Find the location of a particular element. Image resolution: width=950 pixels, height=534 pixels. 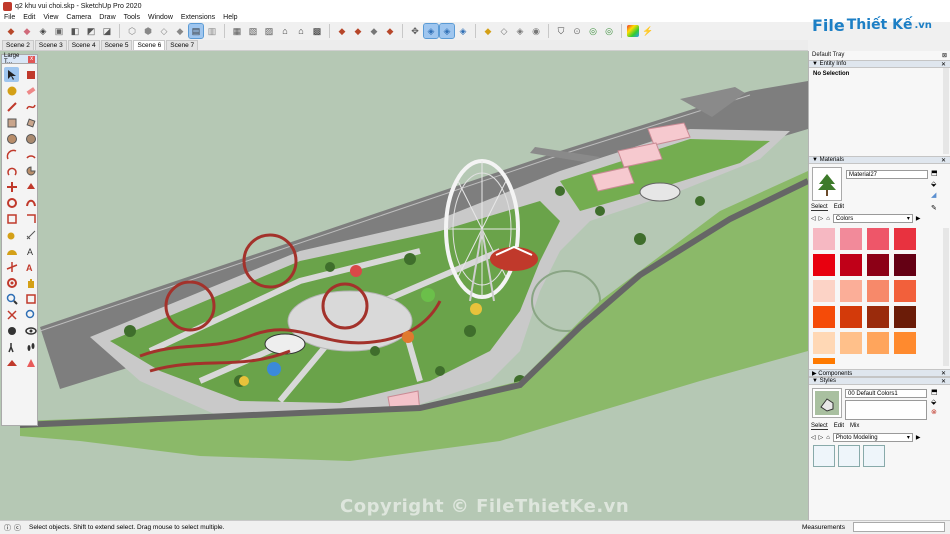

move-icon is located at coordinates (11, 186).